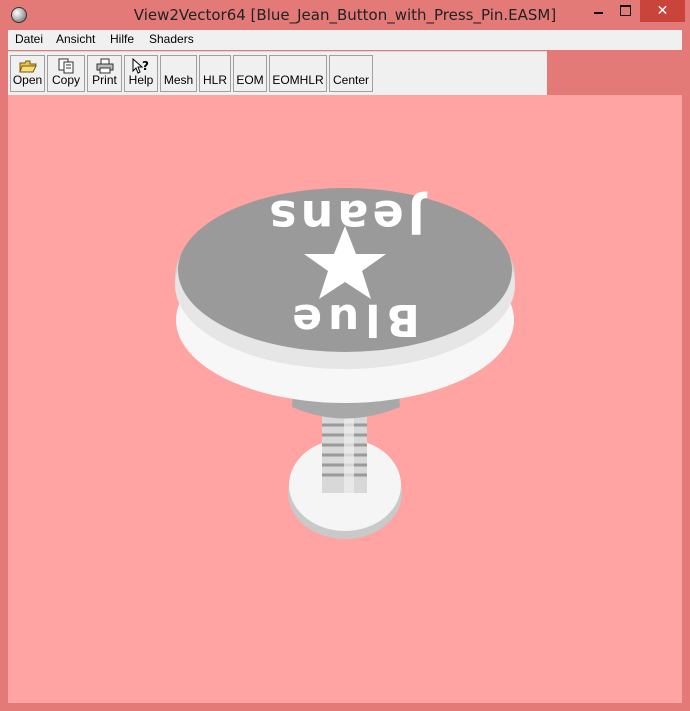 Image resolution: width=690 pixels, height=711 pixels. I want to click on minimize-icon, so click(598, 13).